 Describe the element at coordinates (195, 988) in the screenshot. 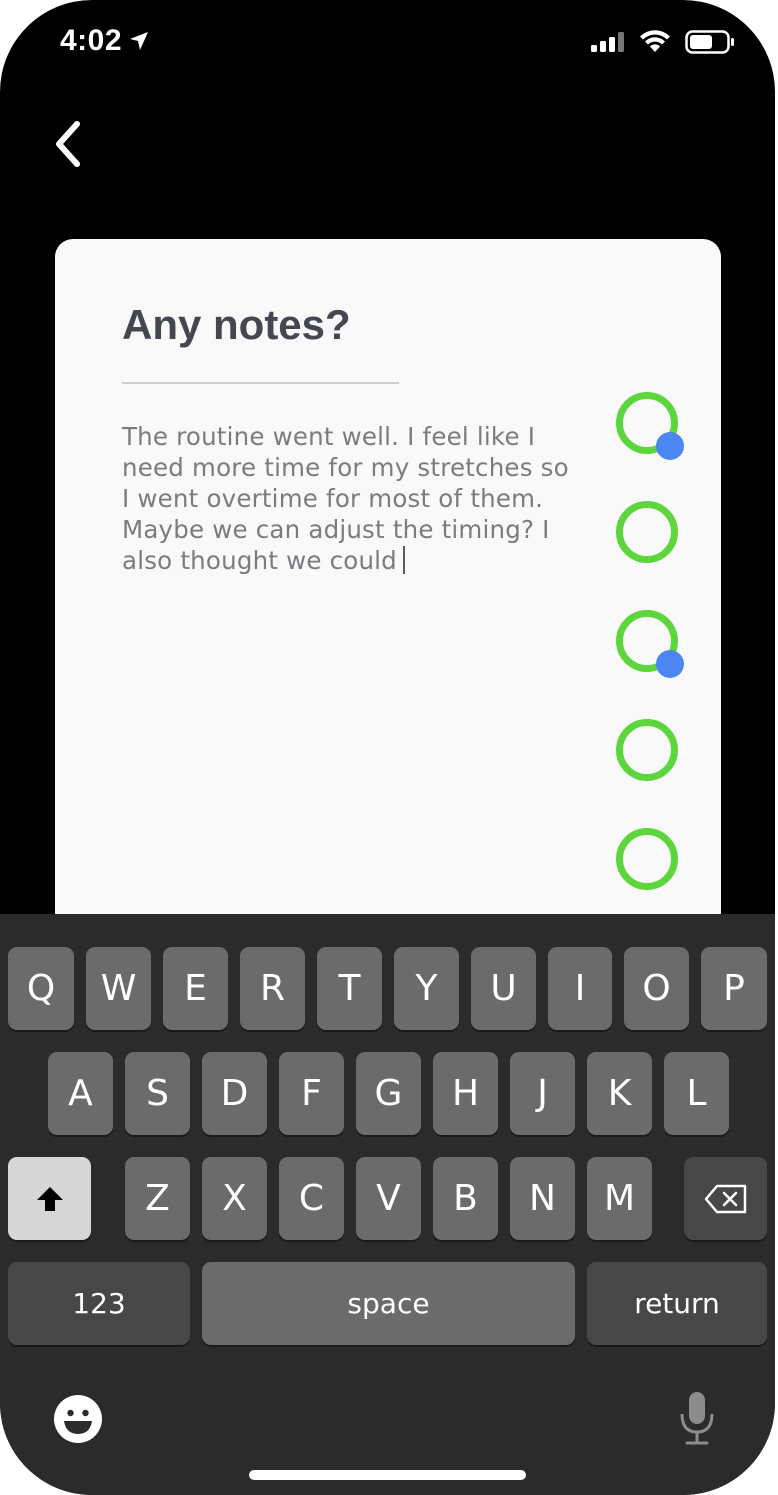

I see `key-e: E` at that location.